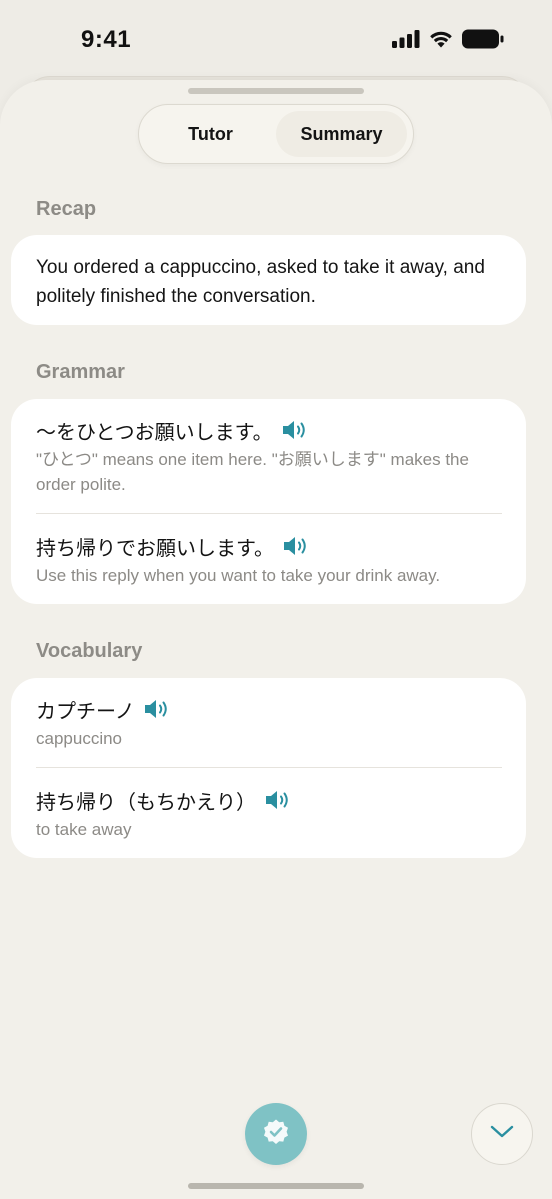 The width and height of the screenshot is (552, 1199). I want to click on vocabulary-heading: Vocabulary, so click(89, 651).